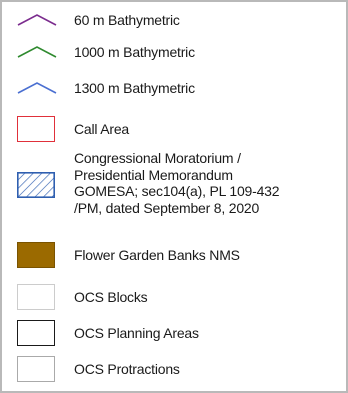 Image resolution: width=348 pixels, height=393 pixels. I want to click on call-area-box-icon, so click(36, 129).